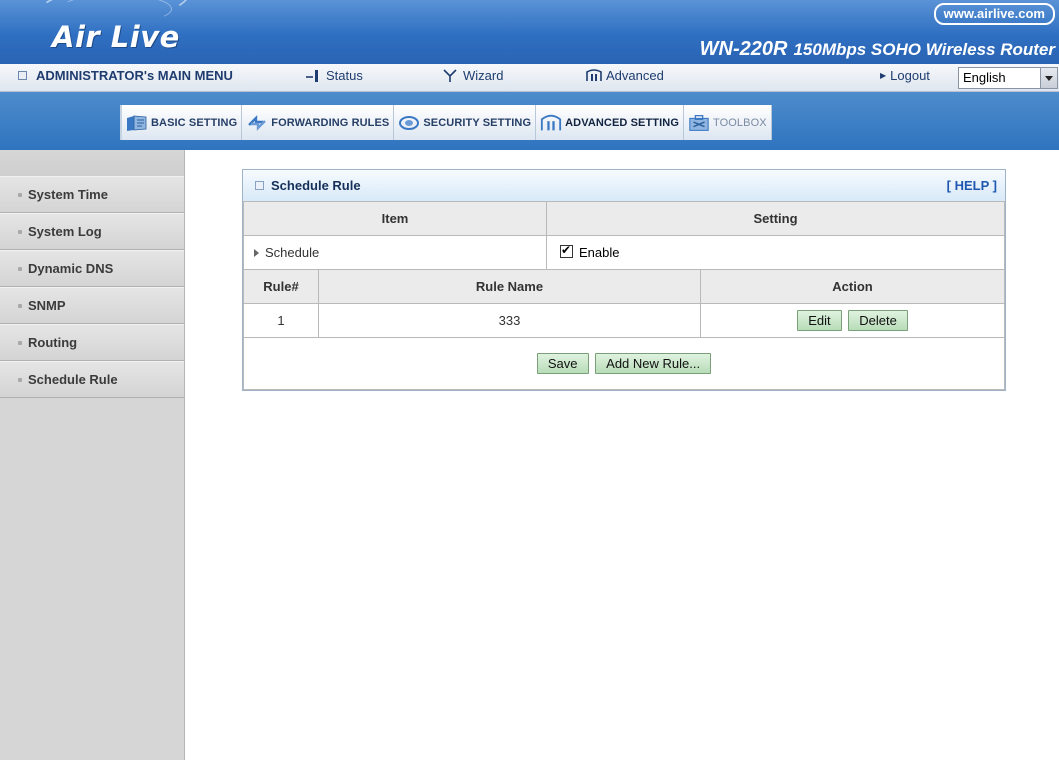  What do you see at coordinates (483, 75) in the screenshot?
I see `wizard-label: Wizard` at bounding box center [483, 75].